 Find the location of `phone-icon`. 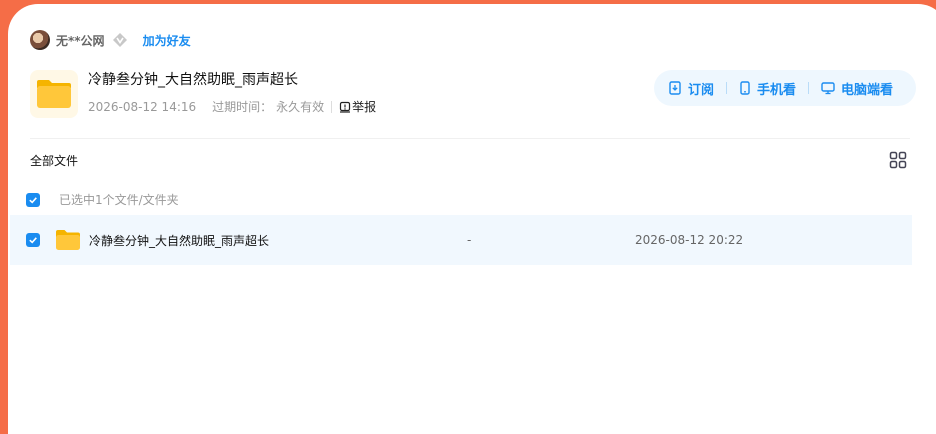

phone-icon is located at coordinates (745, 88).